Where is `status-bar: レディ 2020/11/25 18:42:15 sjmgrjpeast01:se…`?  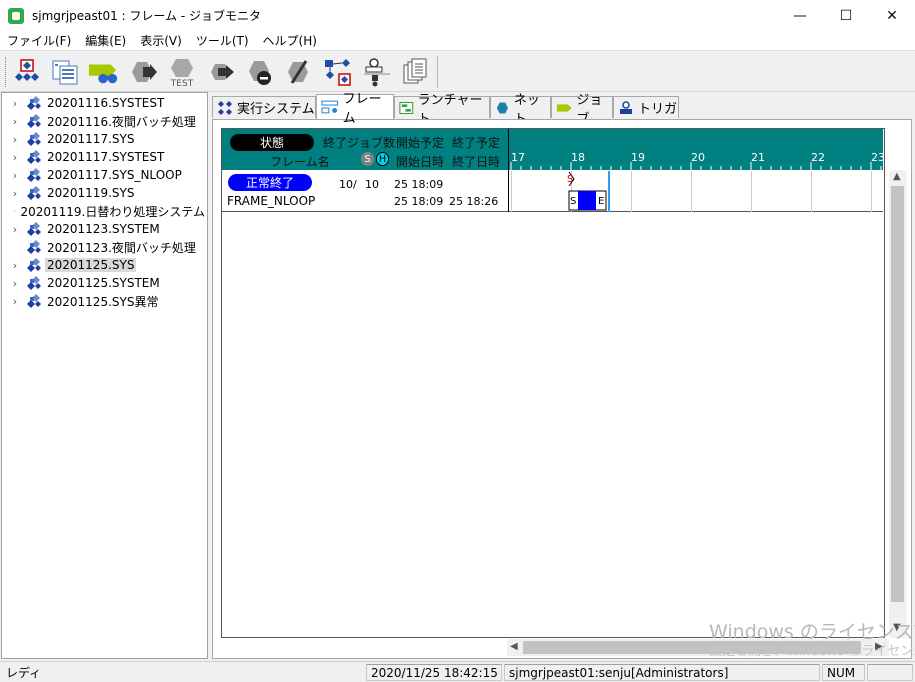
status-bar: レディ 2020/11/25 18:42:15 sjmgrjpeast01:se… is located at coordinates (457, 671).